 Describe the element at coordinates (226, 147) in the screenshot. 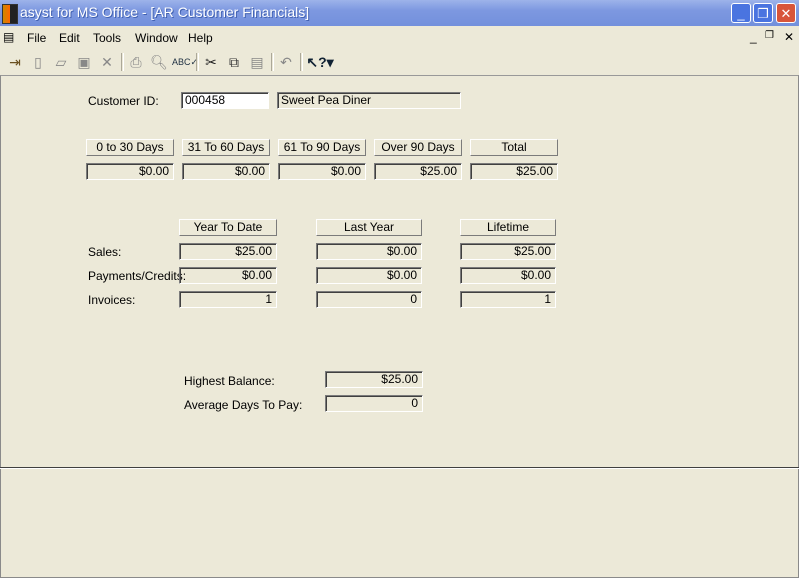

I see `aging-header: 31 To 60 Days` at that location.